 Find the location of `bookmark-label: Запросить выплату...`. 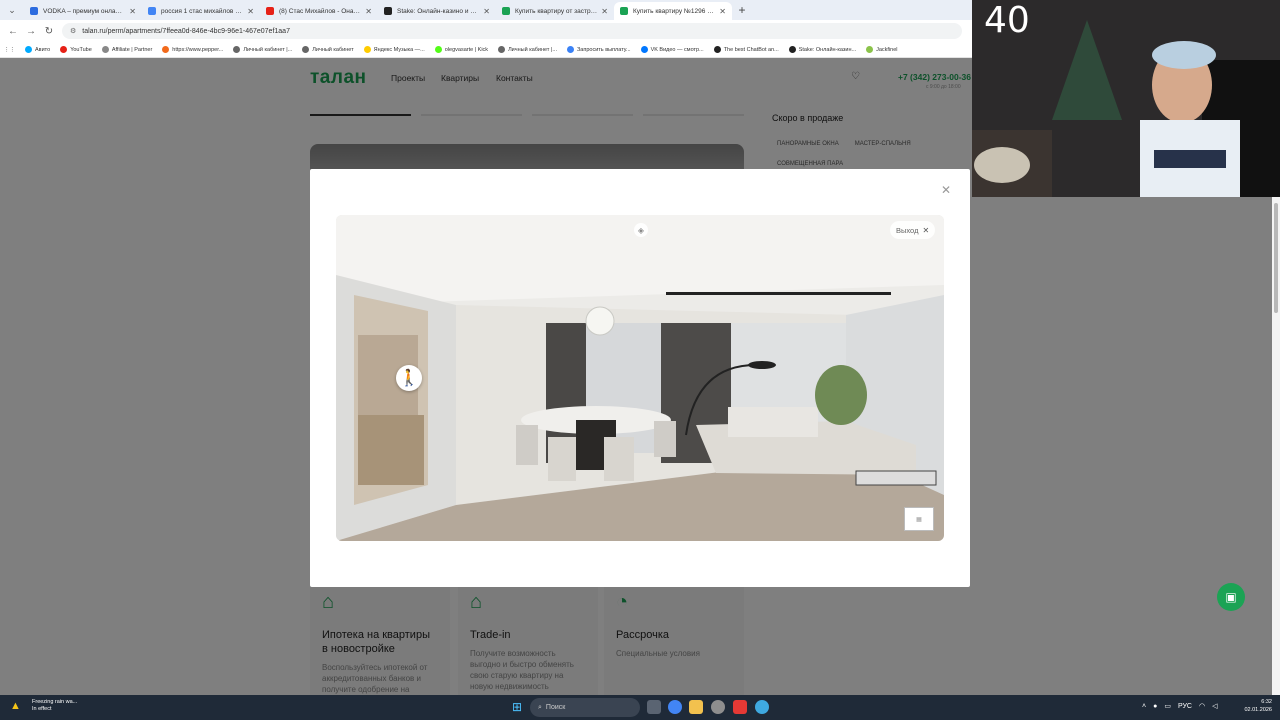

bookmark-label: Запросить выплату... is located at coordinates (603, 49).